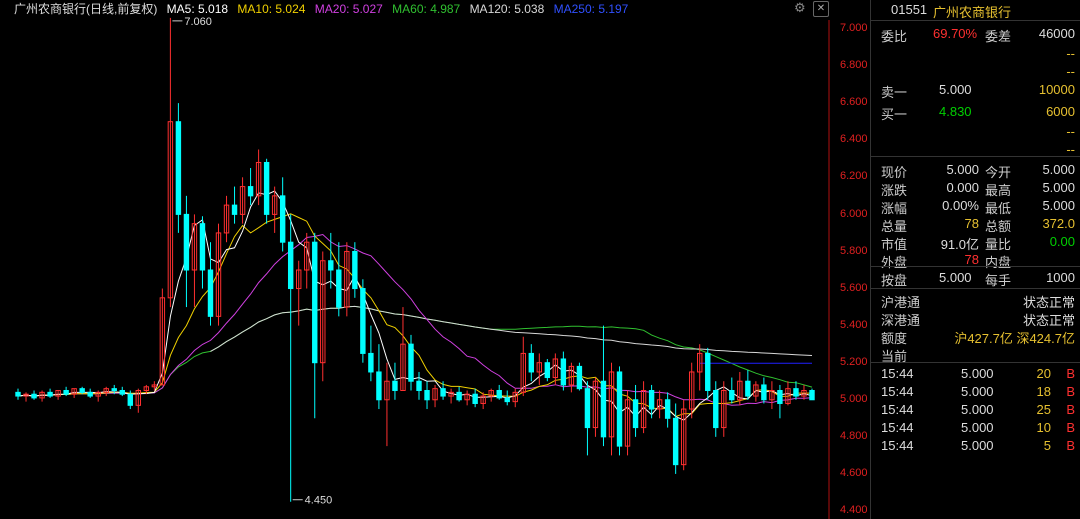 The image size is (1080, 519). What do you see at coordinates (978, 113) in the screenshot?
I see `buy1-row: 买一 4.830 6000` at bounding box center [978, 113].